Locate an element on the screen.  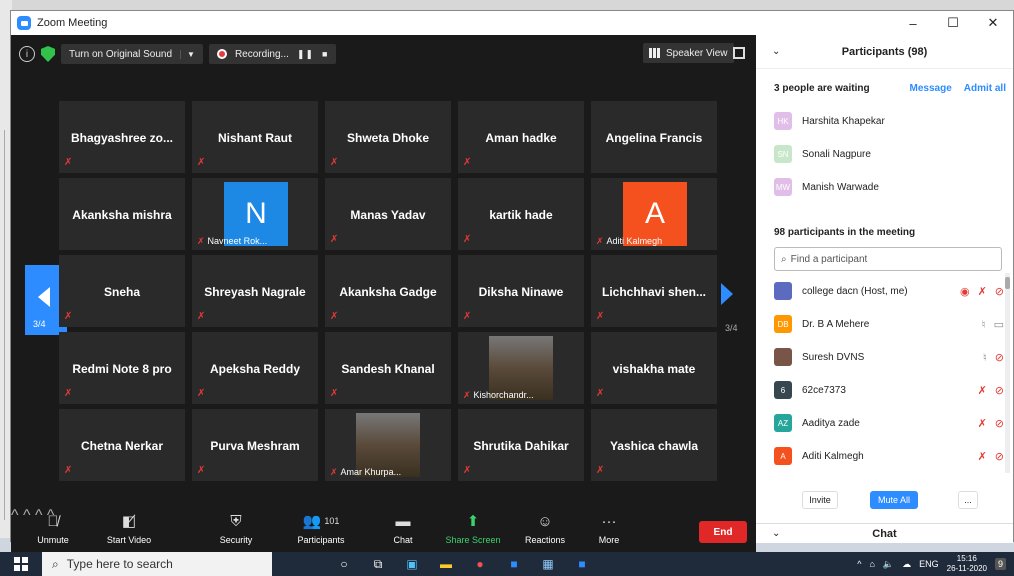
chevron-down-icon: ▼ is located at coordinates (187, 54).